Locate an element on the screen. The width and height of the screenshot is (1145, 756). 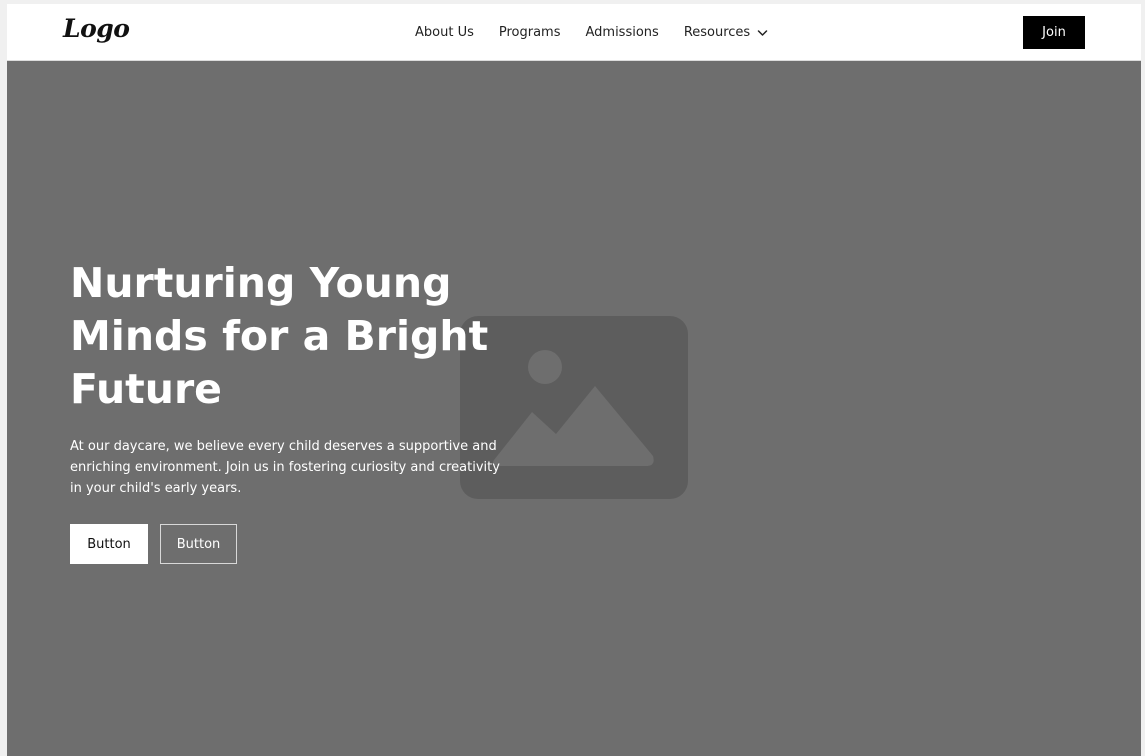
nav-link-about-us: About Us is located at coordinates (444, 32).